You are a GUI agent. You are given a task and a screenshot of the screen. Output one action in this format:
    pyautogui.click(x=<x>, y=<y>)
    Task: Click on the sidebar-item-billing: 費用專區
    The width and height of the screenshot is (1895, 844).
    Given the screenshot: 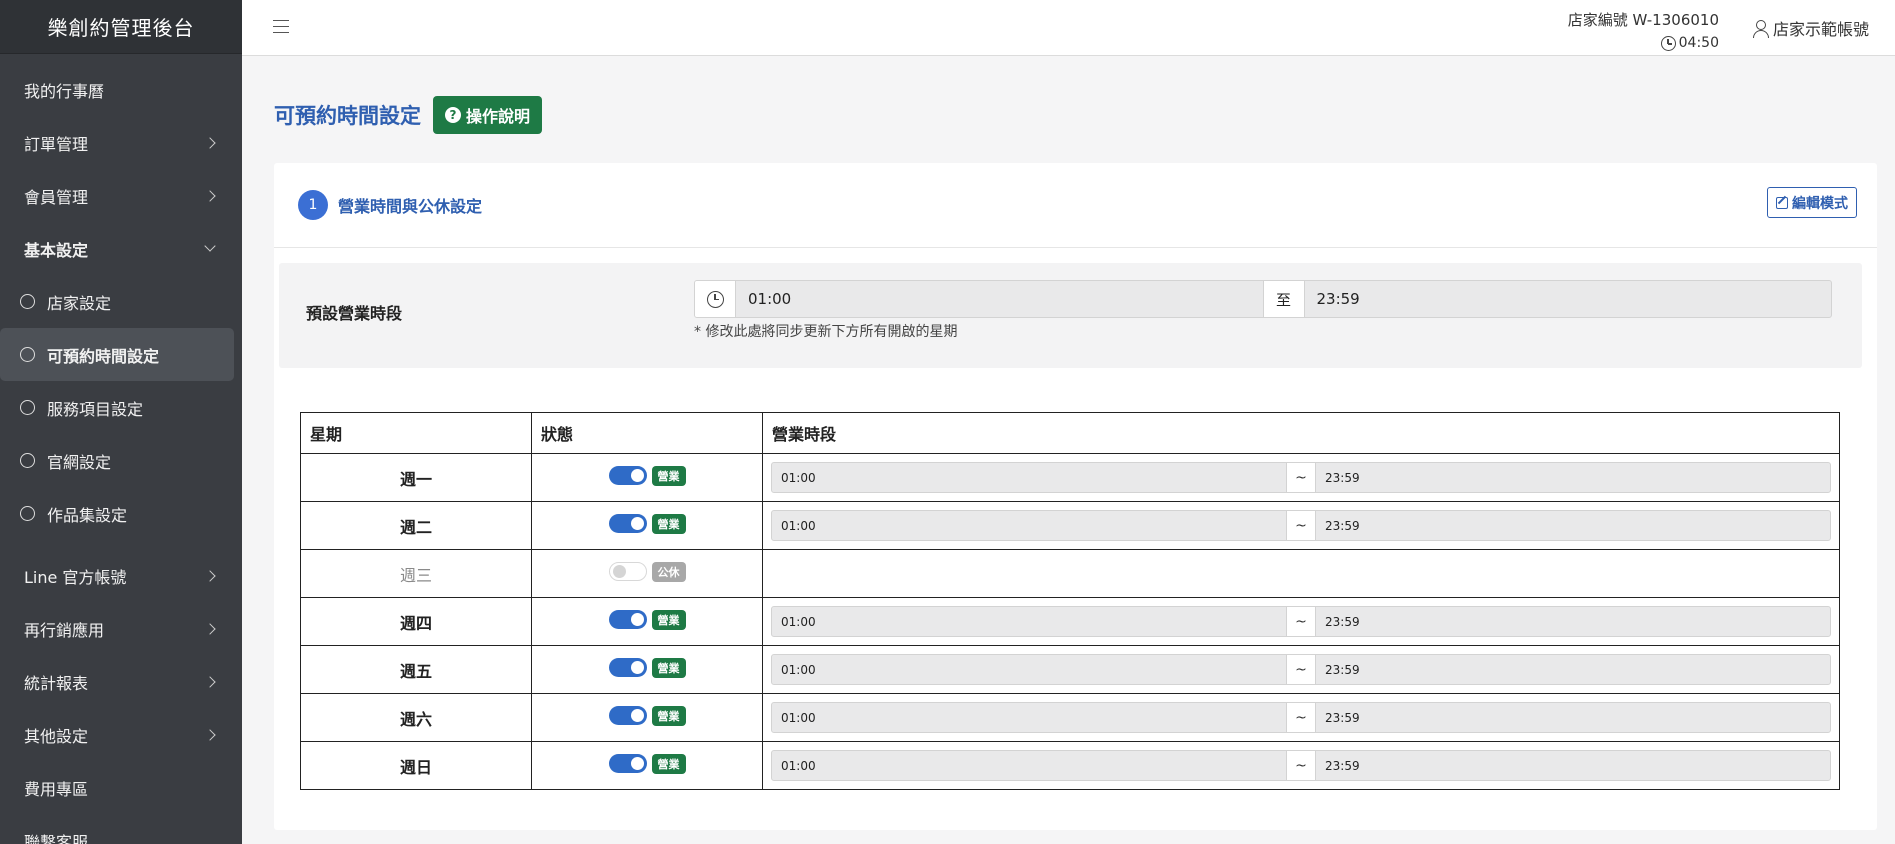 What is the action you would take?
    pyautogui.click(x=121, y=787)
    